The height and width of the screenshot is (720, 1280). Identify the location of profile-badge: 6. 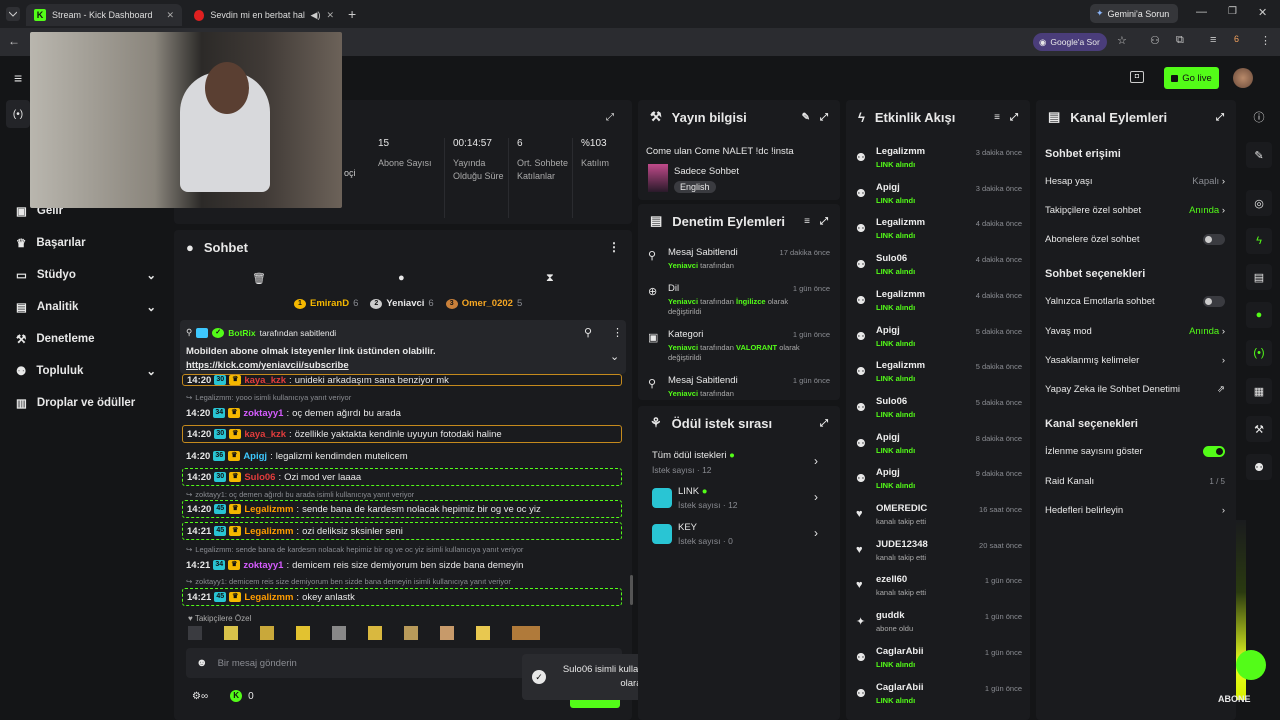
(1236, 39).